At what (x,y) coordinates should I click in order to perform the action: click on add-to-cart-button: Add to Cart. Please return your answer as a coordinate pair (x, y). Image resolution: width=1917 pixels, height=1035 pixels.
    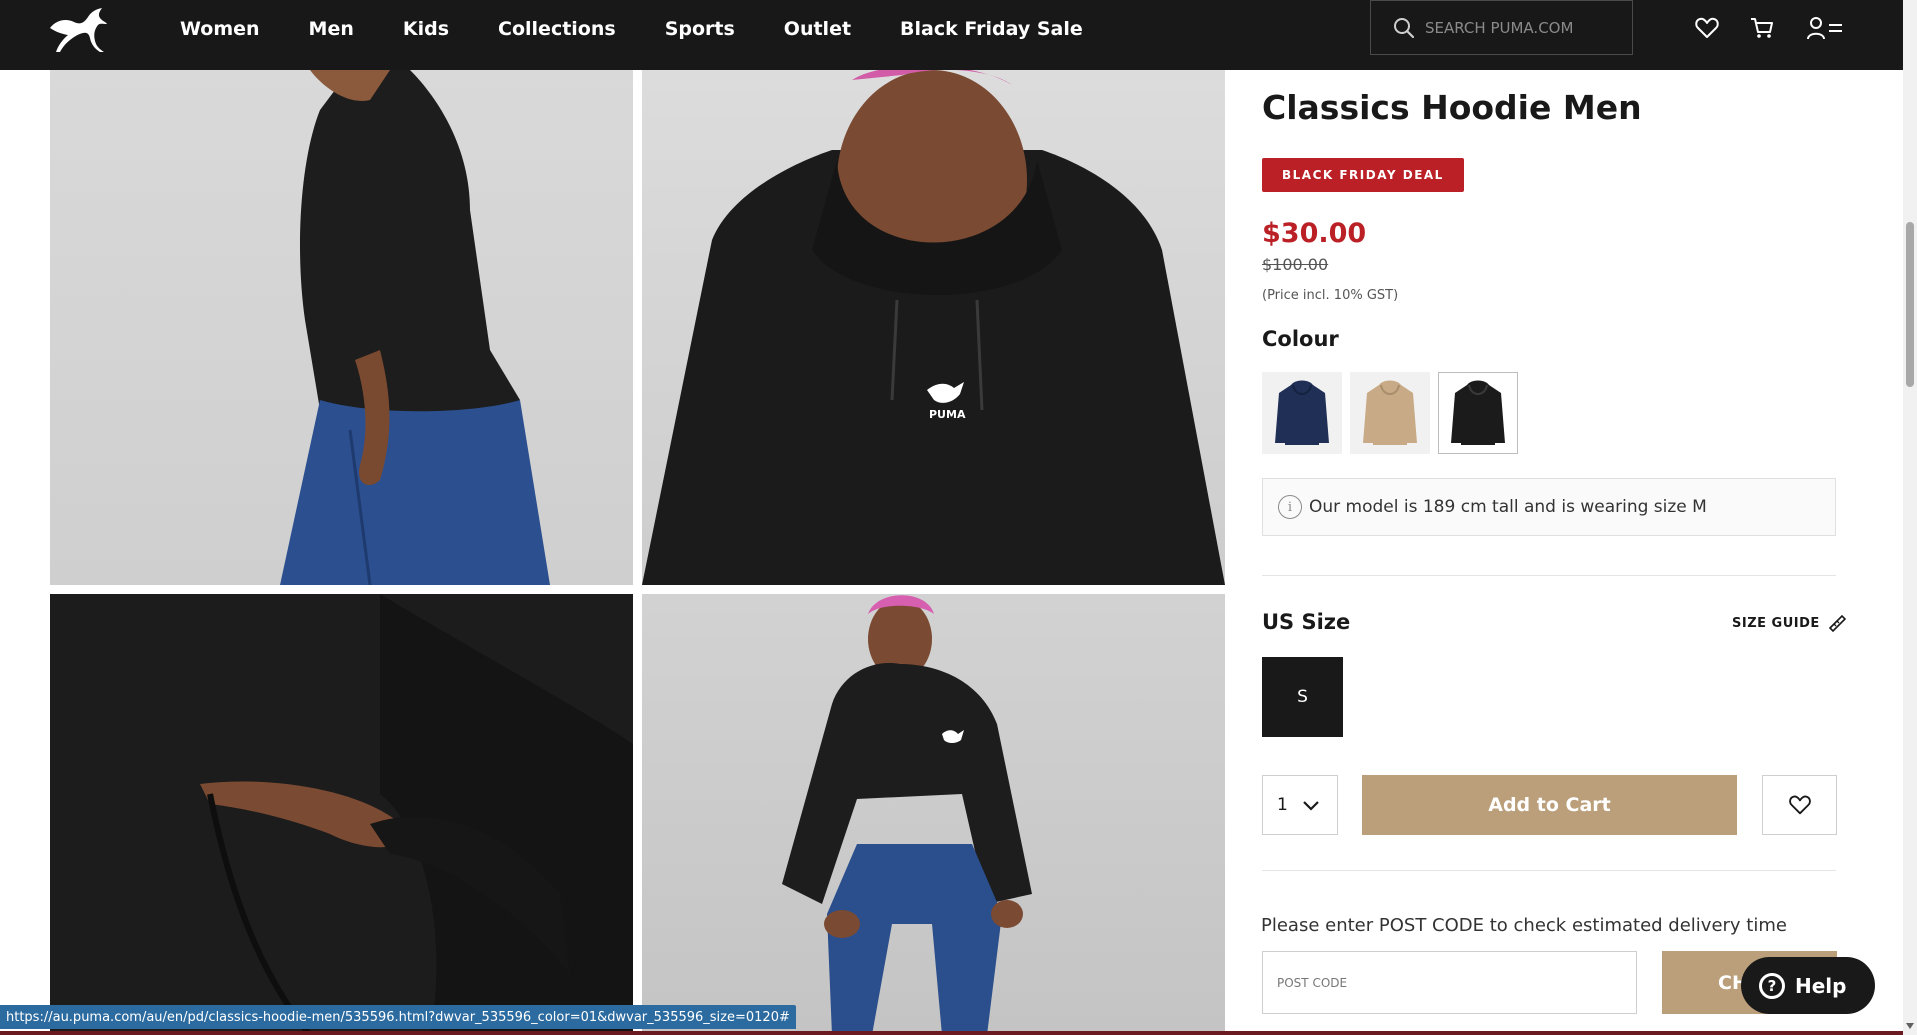
    Looking at the image, I should click on (1549, 805).